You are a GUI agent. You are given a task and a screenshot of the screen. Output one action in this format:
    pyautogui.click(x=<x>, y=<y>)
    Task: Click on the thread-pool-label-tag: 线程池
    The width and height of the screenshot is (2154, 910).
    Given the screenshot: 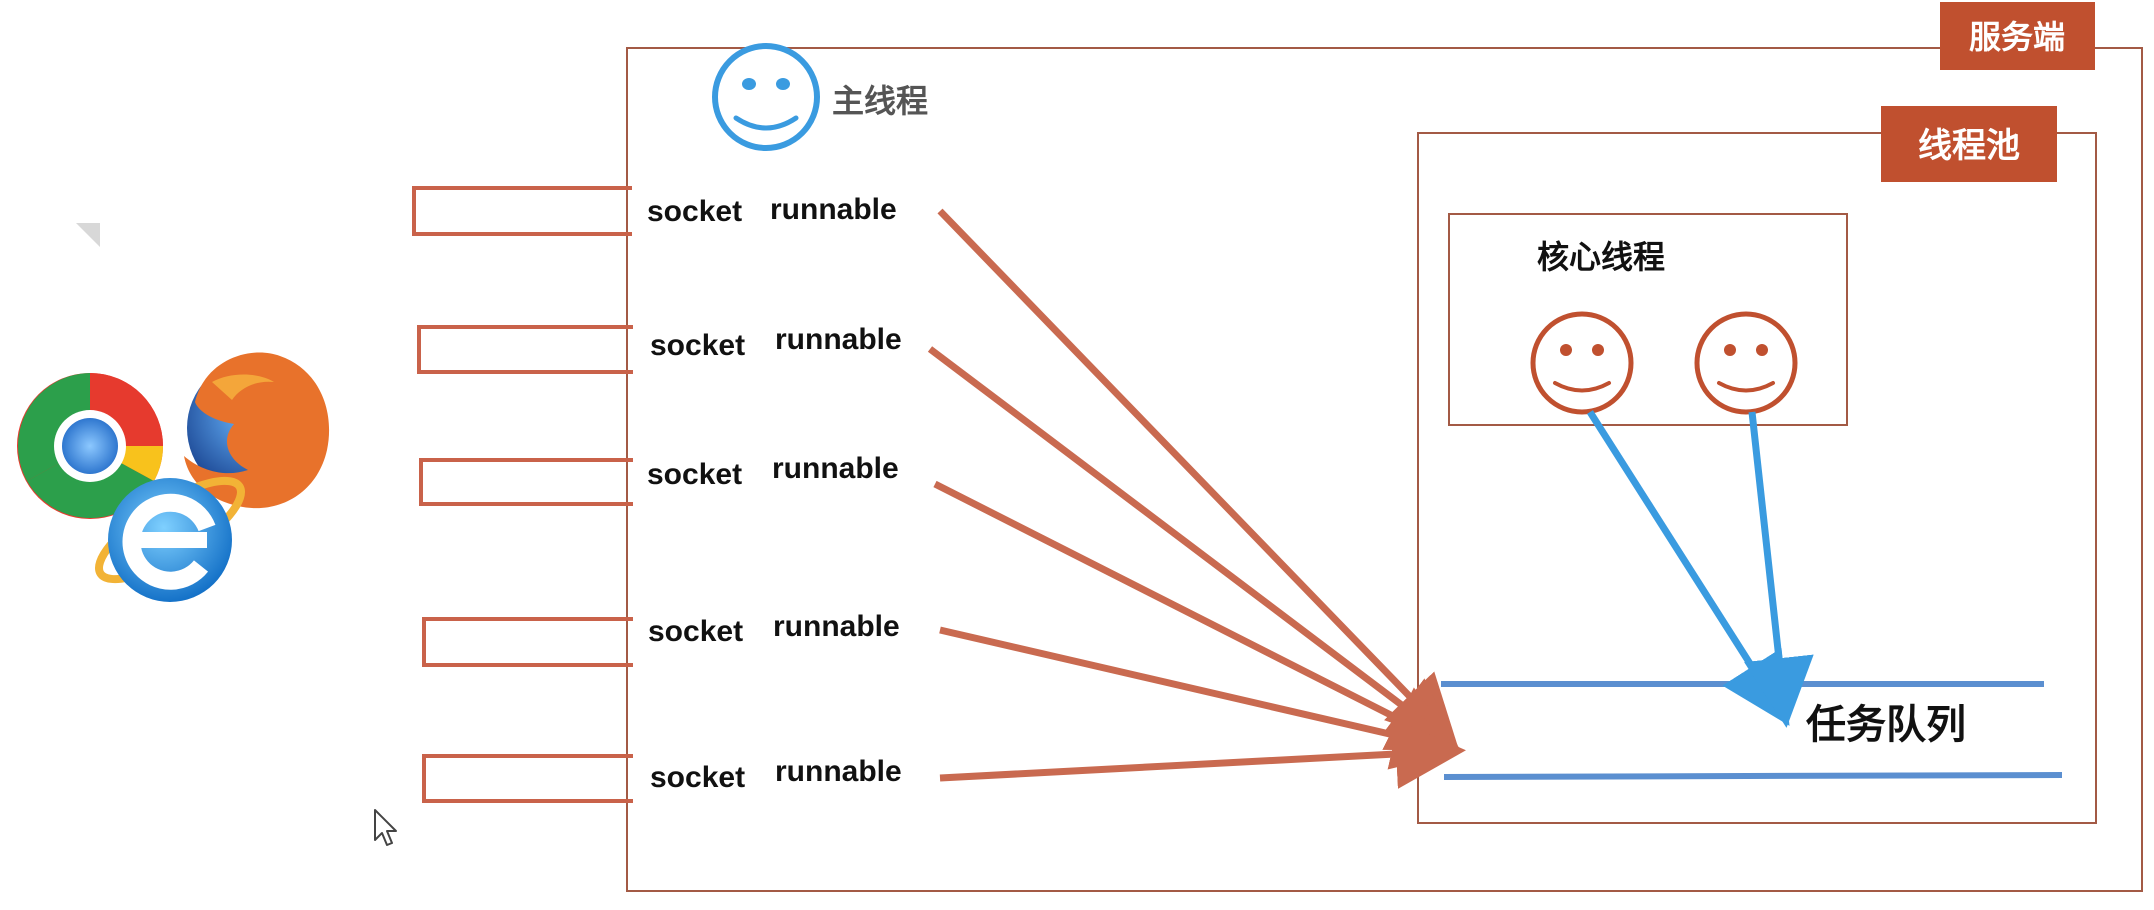 What is the action you would take?
    pyautogui.click(x=1969, y=144)
    